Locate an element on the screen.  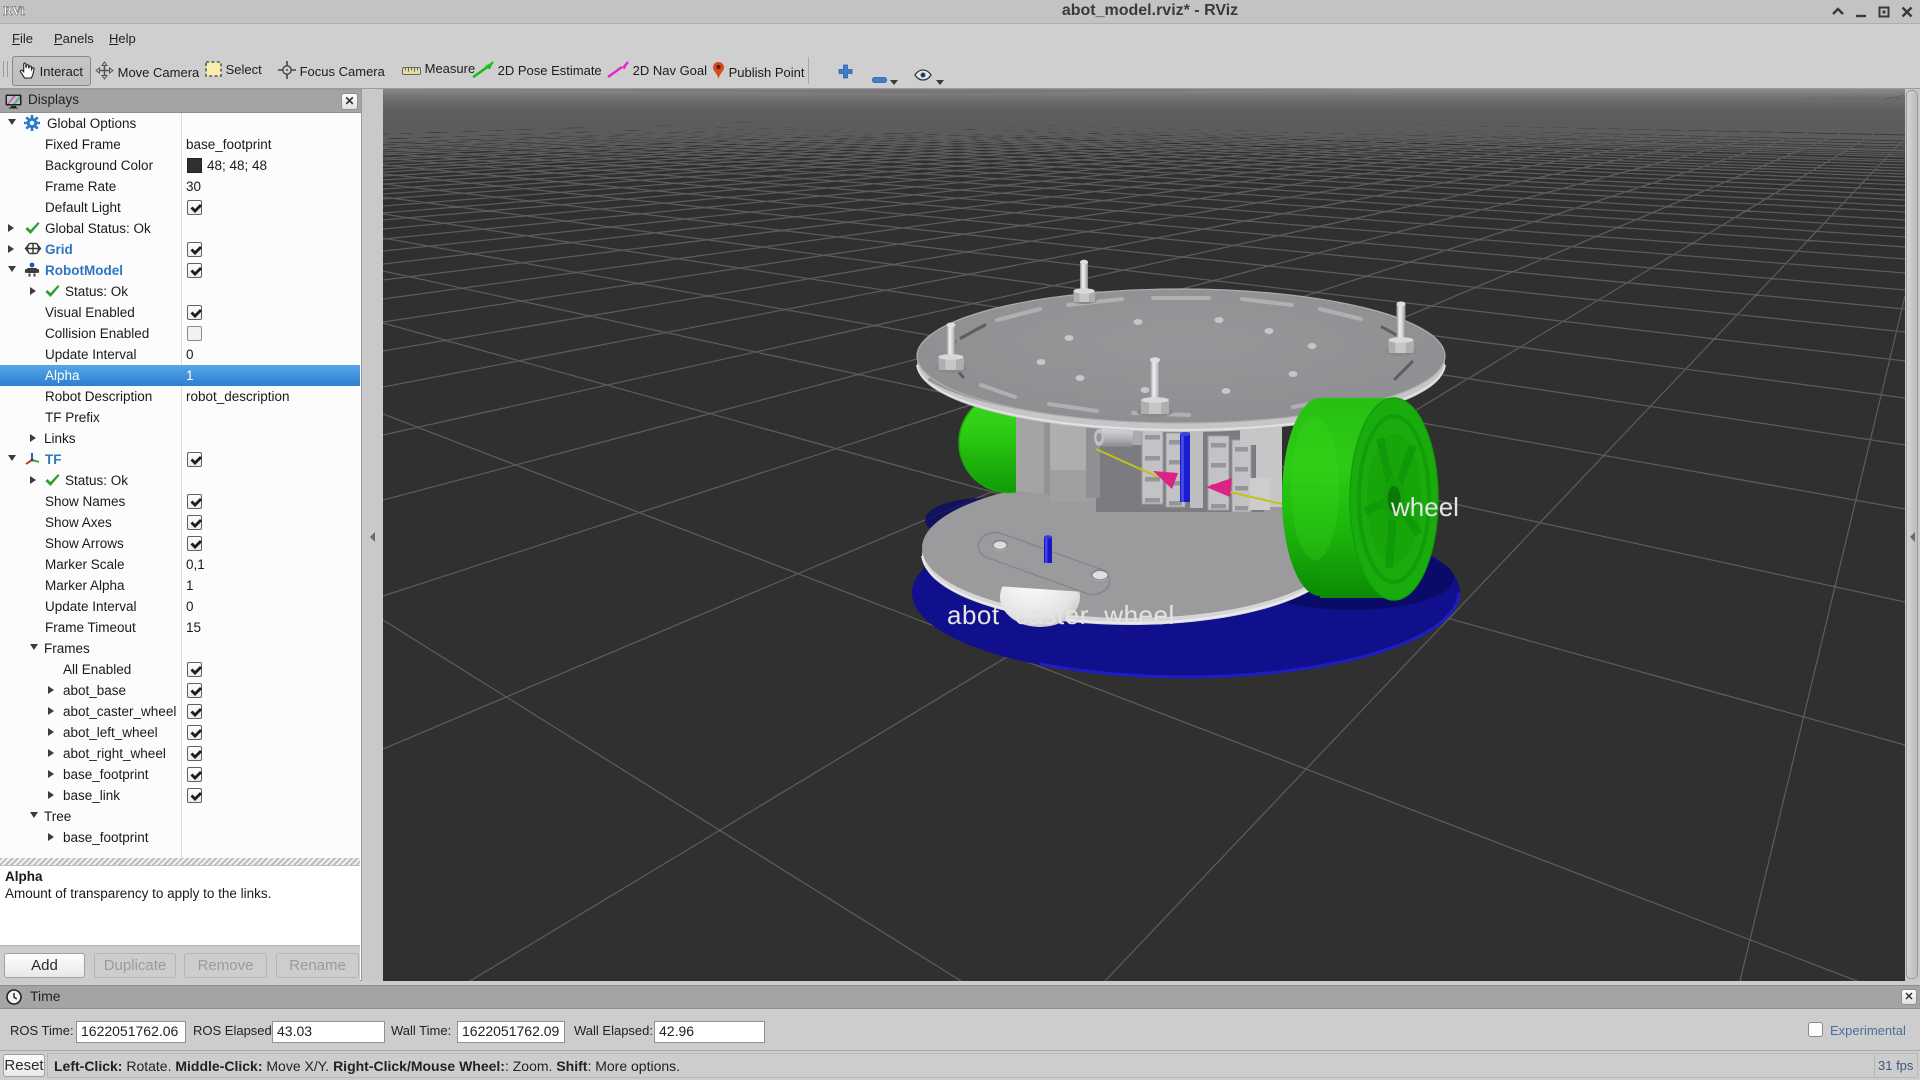
svg-text: wheel is located at coordinates (1424, 507).